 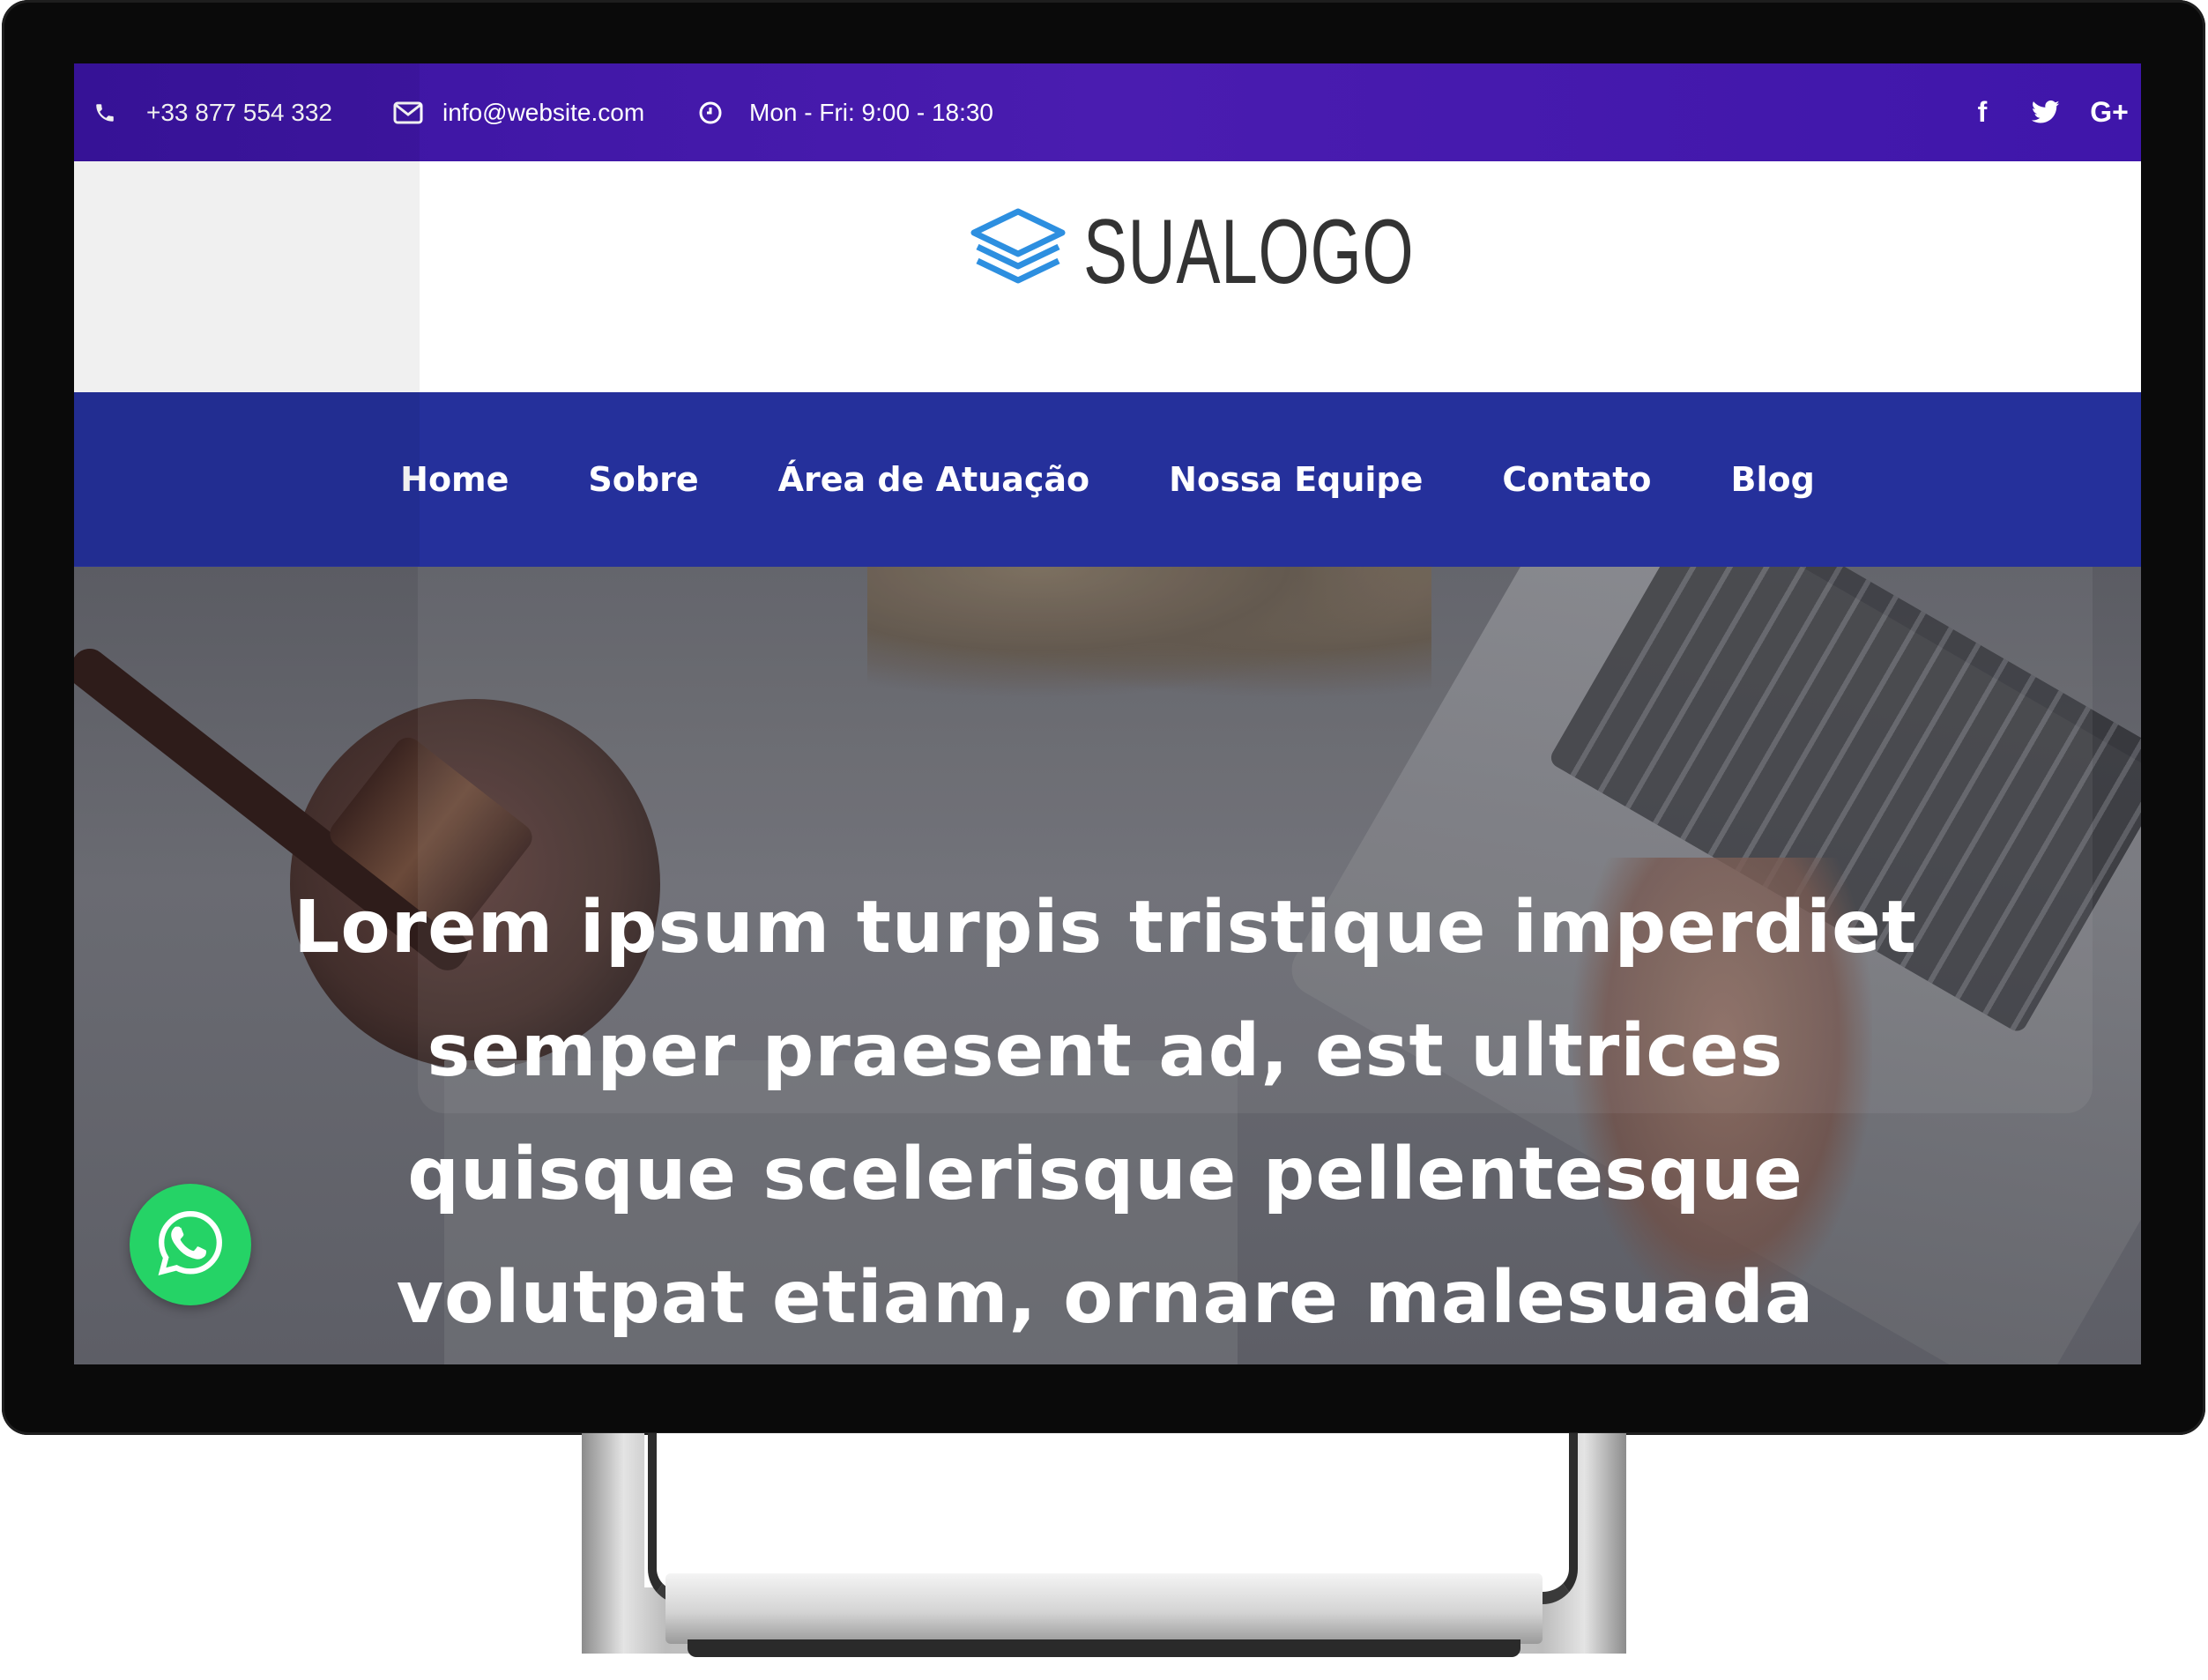 What do you see at coordinates (1982, 112) in the screenshot?
I see `facebook-icon: f` at bounding box center [1982, 112].